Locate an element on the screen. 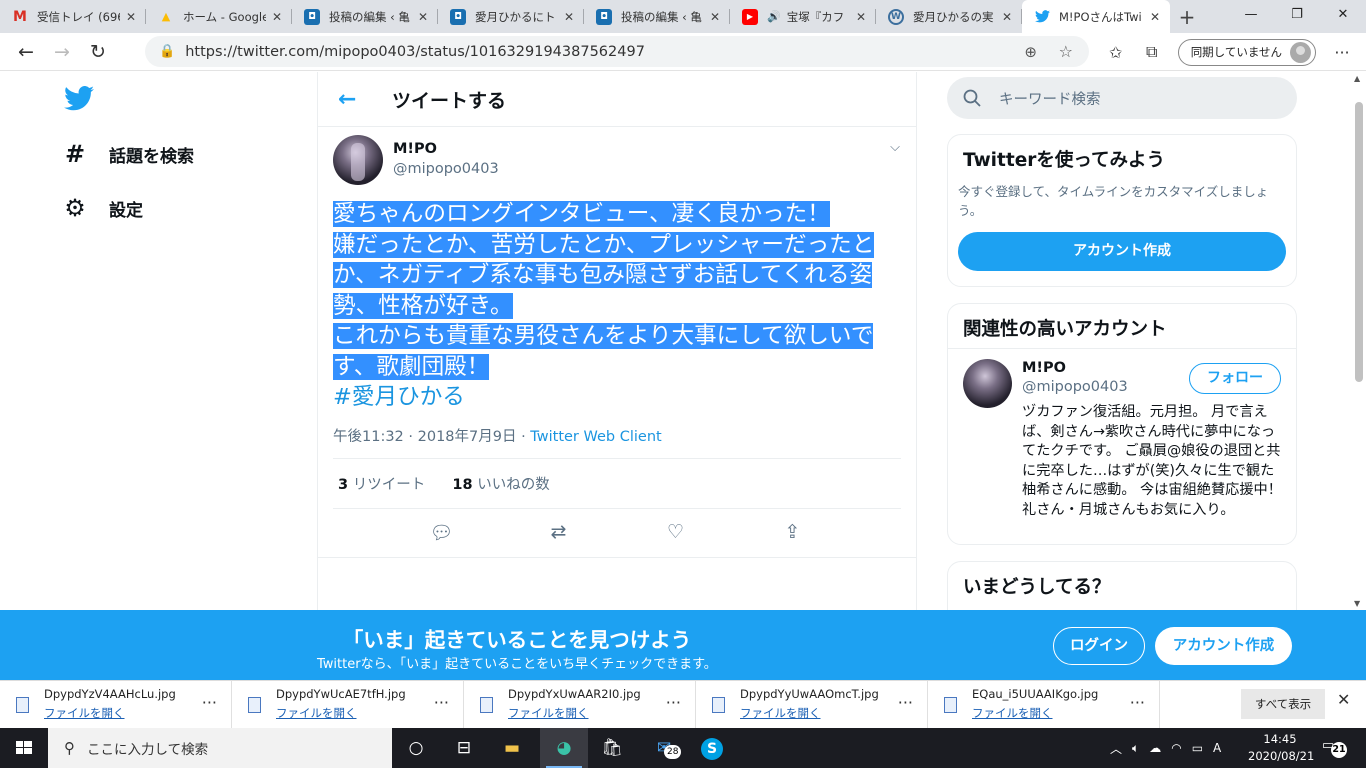 This screenshot has width=1366, height=772. share-icon: ⇪ is located at coordinates (793, 532).